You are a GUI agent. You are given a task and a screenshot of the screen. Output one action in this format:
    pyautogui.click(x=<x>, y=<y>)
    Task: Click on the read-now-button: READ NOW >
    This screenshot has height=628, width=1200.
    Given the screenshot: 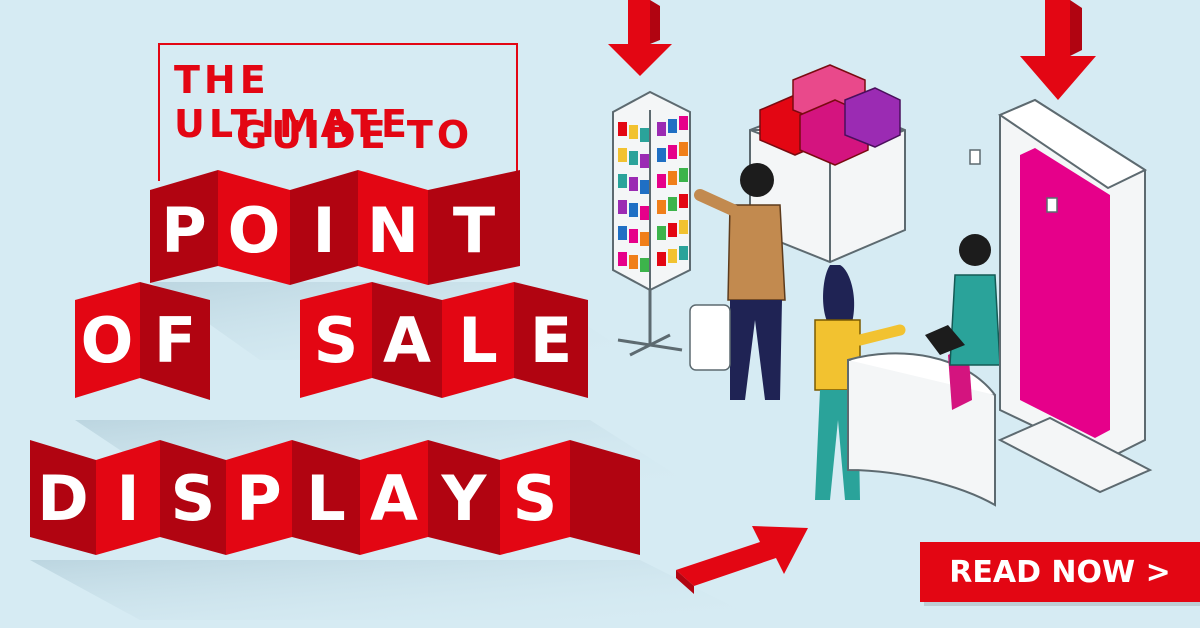 What is the action you would take?
    pyautogui.click(x=1060, y=572)
    